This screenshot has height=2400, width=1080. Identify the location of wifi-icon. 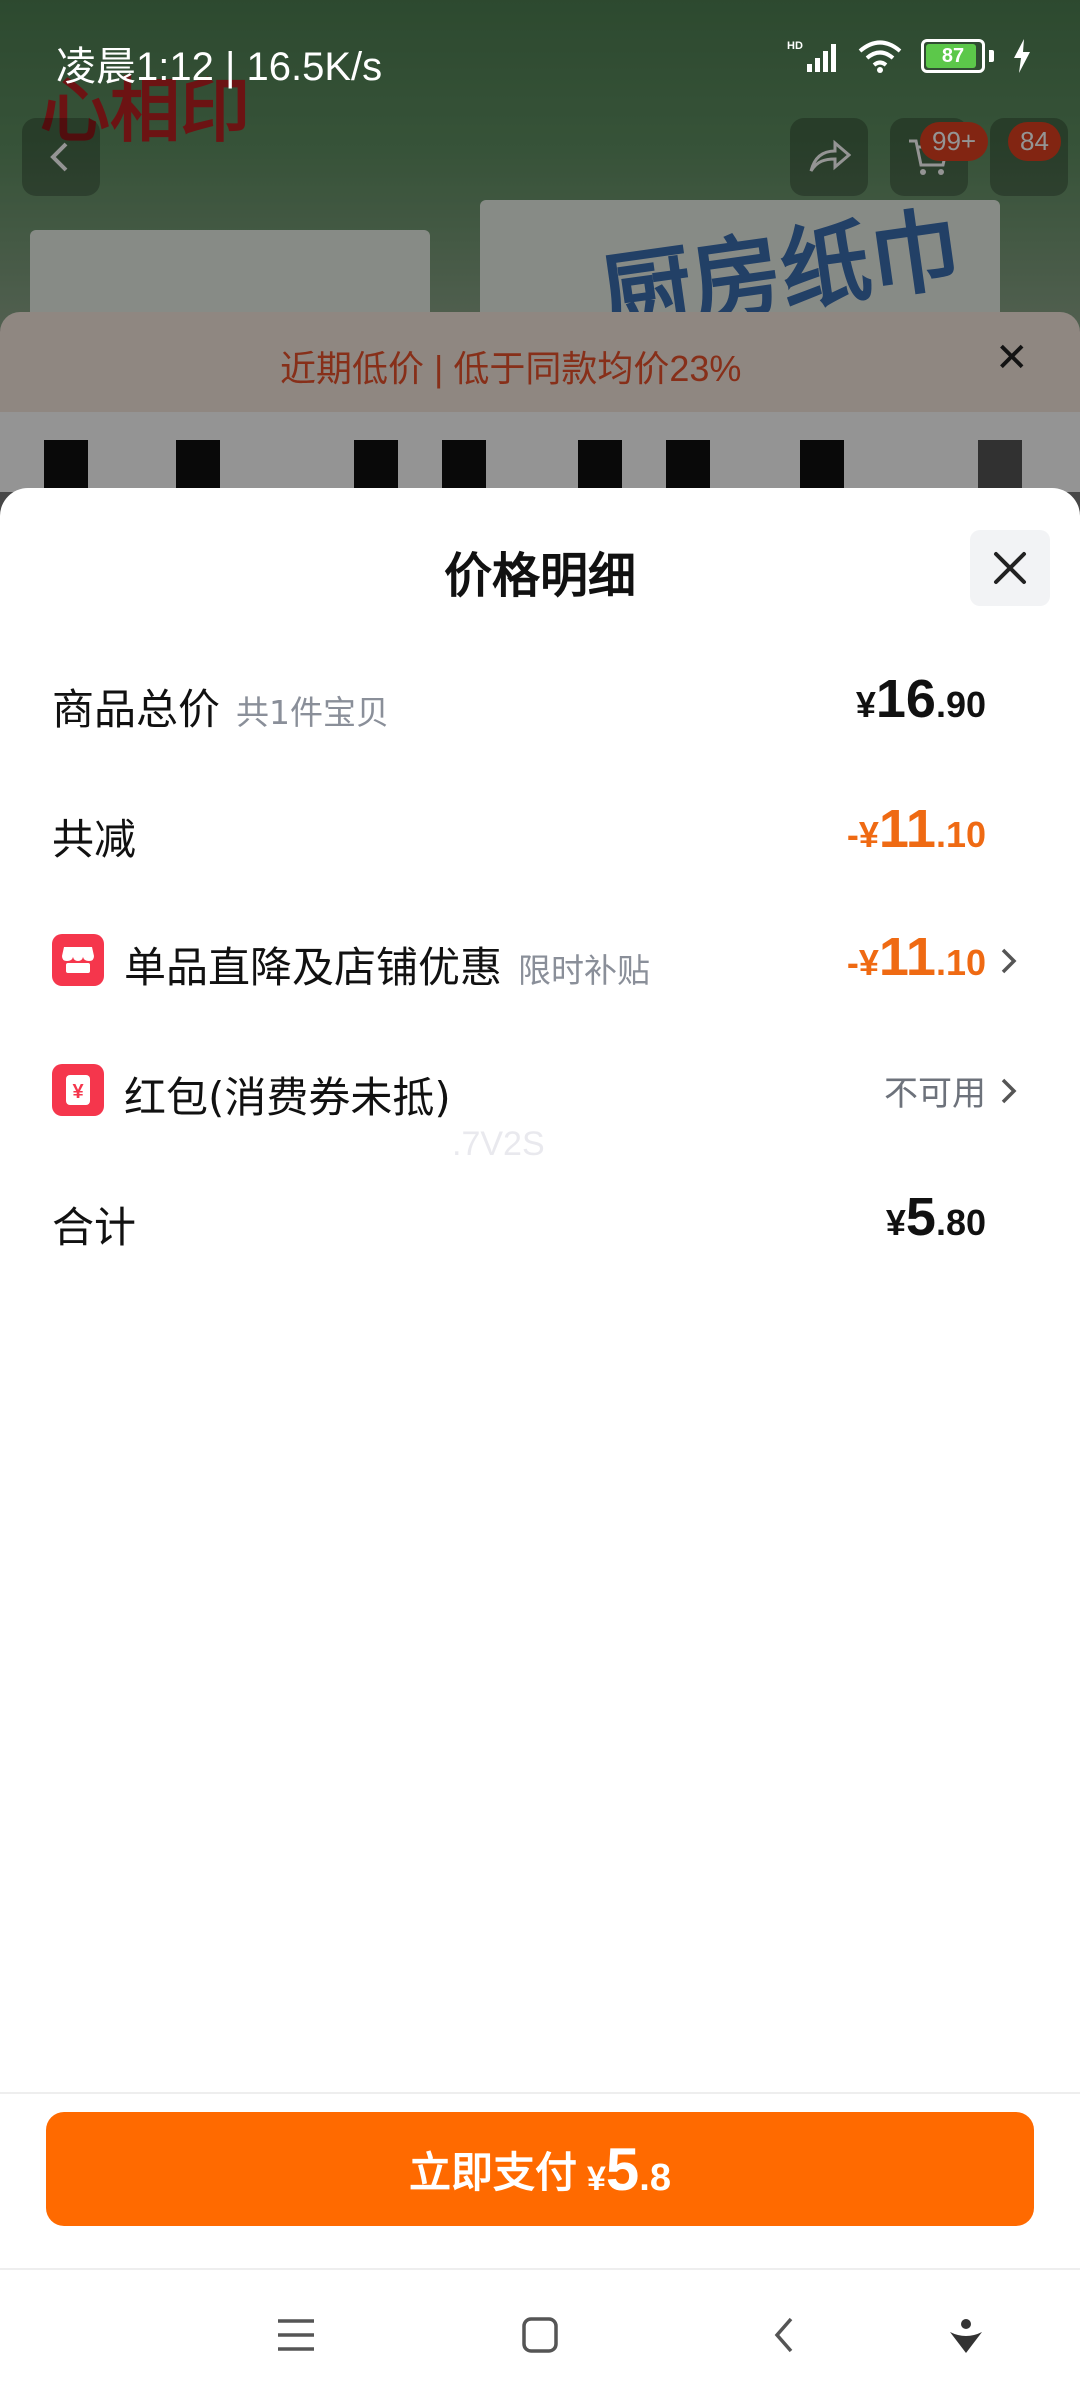
(880, 56).